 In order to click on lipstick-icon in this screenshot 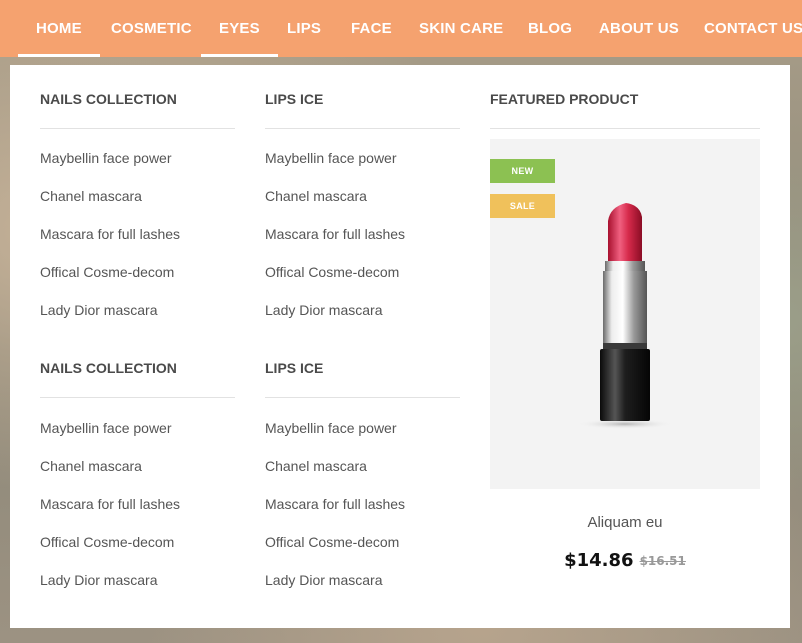, I will do `click(625, 316)`.